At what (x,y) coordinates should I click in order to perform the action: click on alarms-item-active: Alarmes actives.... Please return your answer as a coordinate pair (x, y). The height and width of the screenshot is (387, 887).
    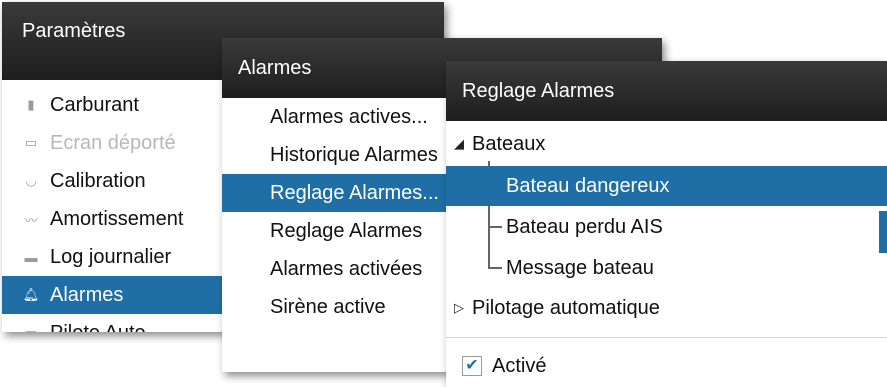
    Looking at the image, I should click on (335, 117).